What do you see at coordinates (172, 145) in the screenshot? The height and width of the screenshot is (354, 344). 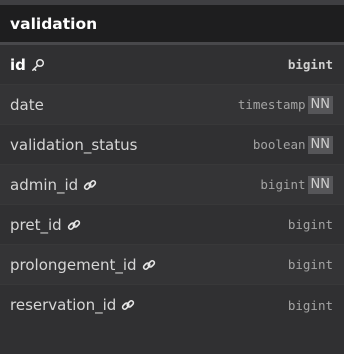 I see `column-row-validation-status: validation_status boolean NN` at bounding box center [172, 145].